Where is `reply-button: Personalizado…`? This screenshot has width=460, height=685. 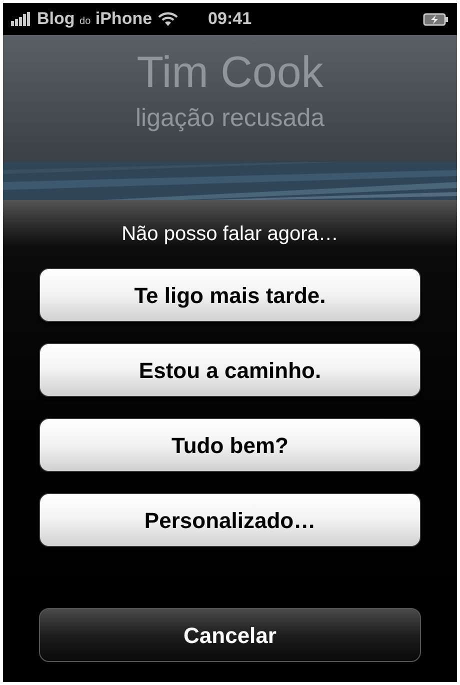 reply-button: Personalizado… is located at coordinates (230, 520).